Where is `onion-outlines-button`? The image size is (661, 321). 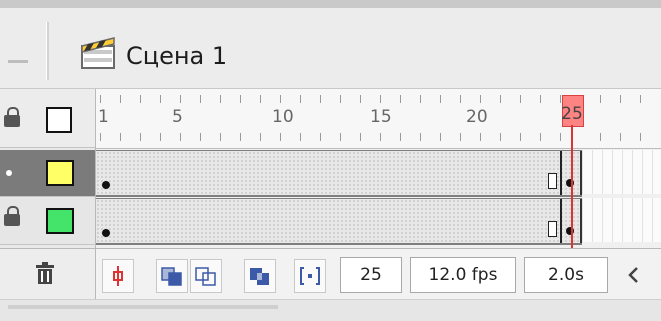 onion-outlines-button is located at coordinates (206, 276).